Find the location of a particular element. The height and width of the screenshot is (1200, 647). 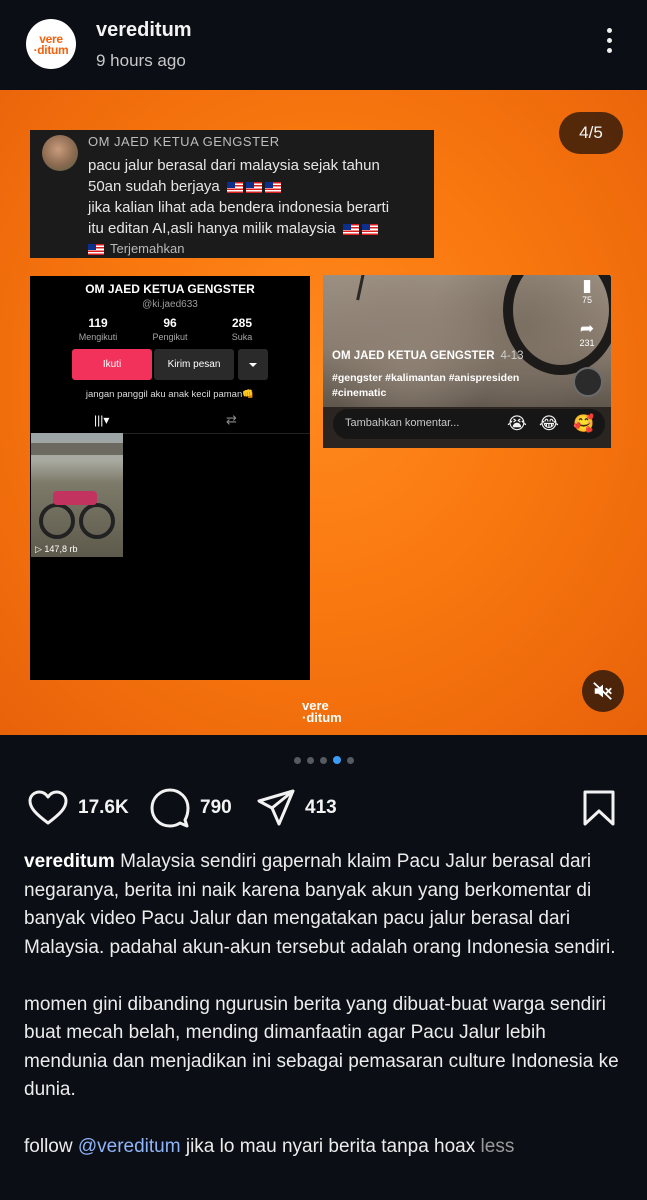

comment-count: 790 is located at coordinates (216, 807).